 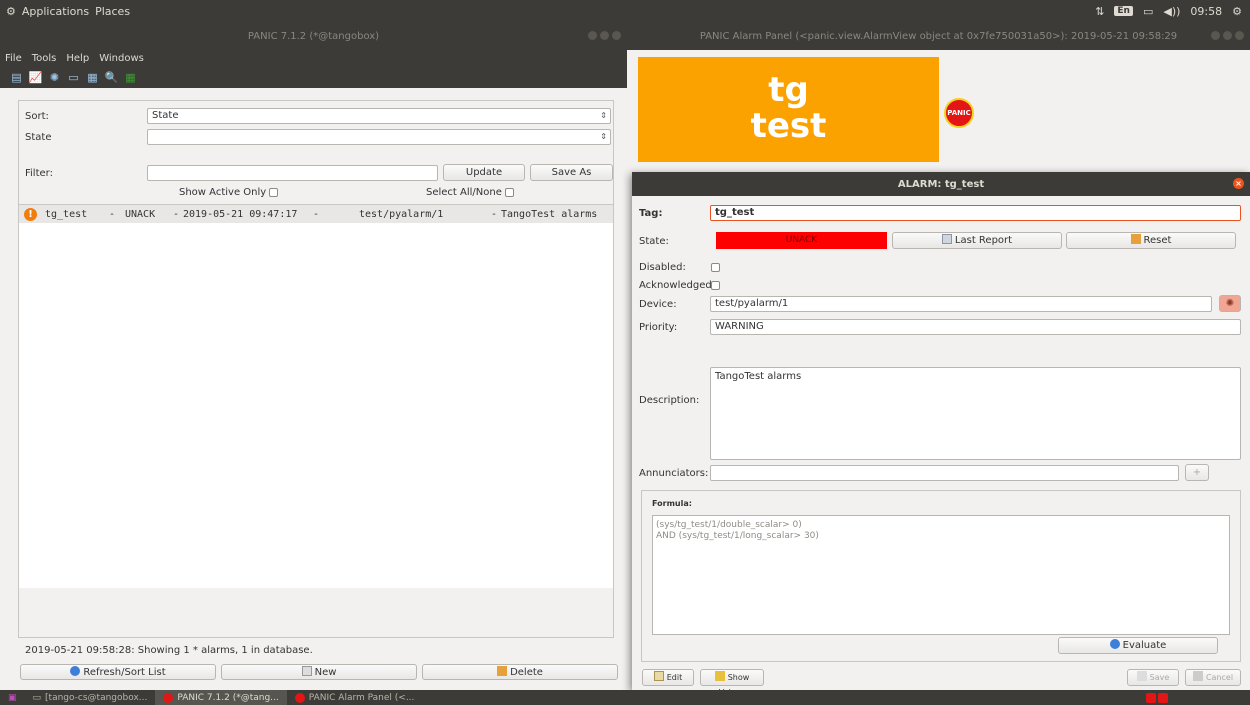 What do you see at coordinates (1230, 303) in the screenshot?
I see `device-config-button: ✺` at bounding box center [1230, 303].